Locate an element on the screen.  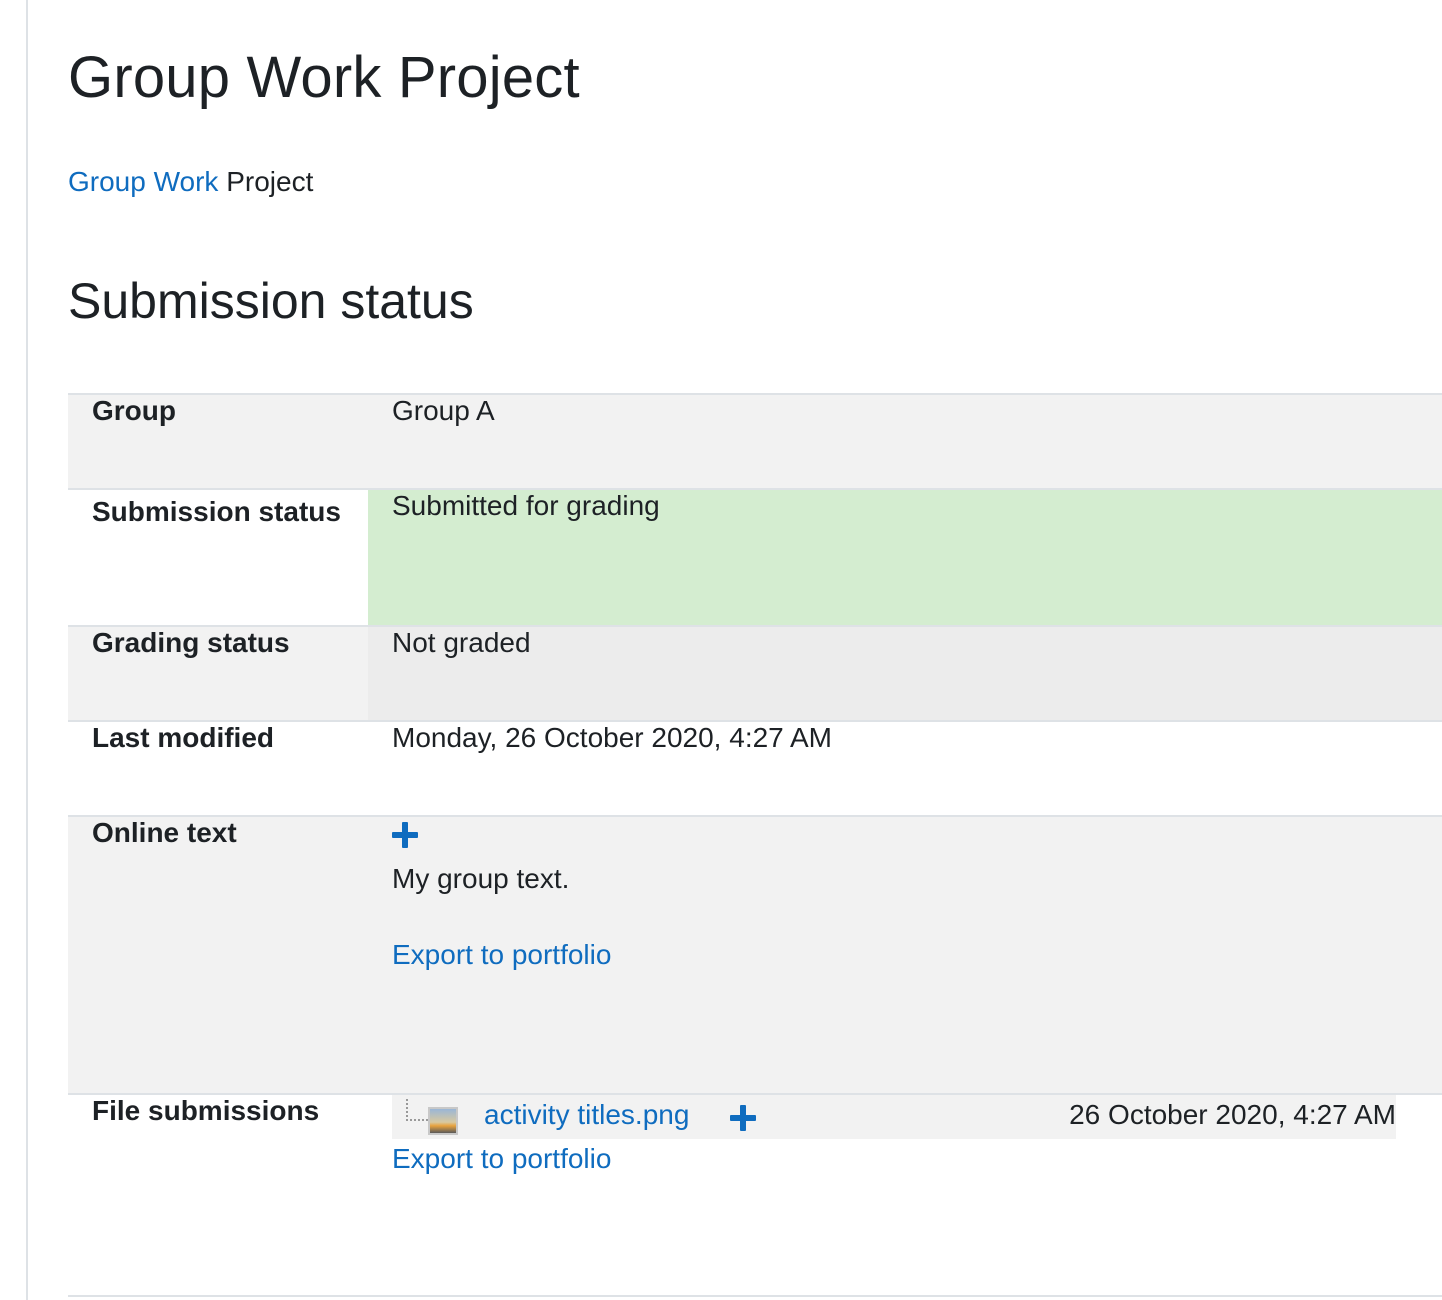
grading-status-label: Grading status is located at coordinates (218, 673).